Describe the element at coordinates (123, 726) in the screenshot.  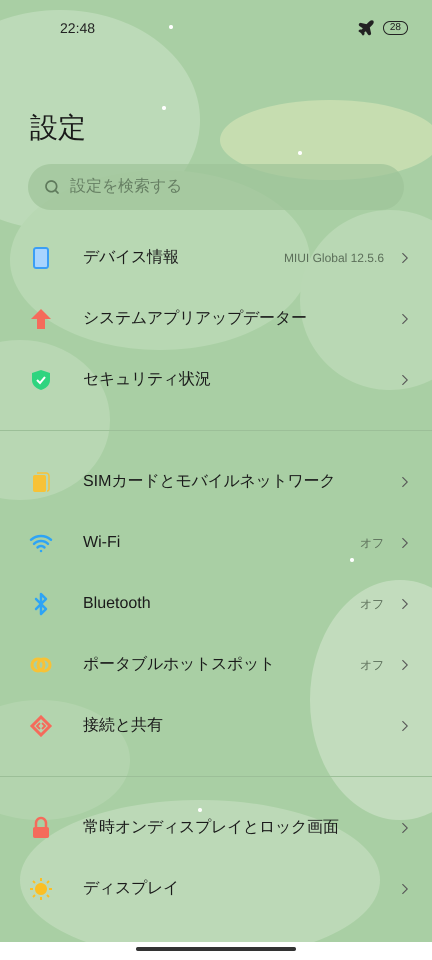
I see `item-label: 接続と共有` at that location.